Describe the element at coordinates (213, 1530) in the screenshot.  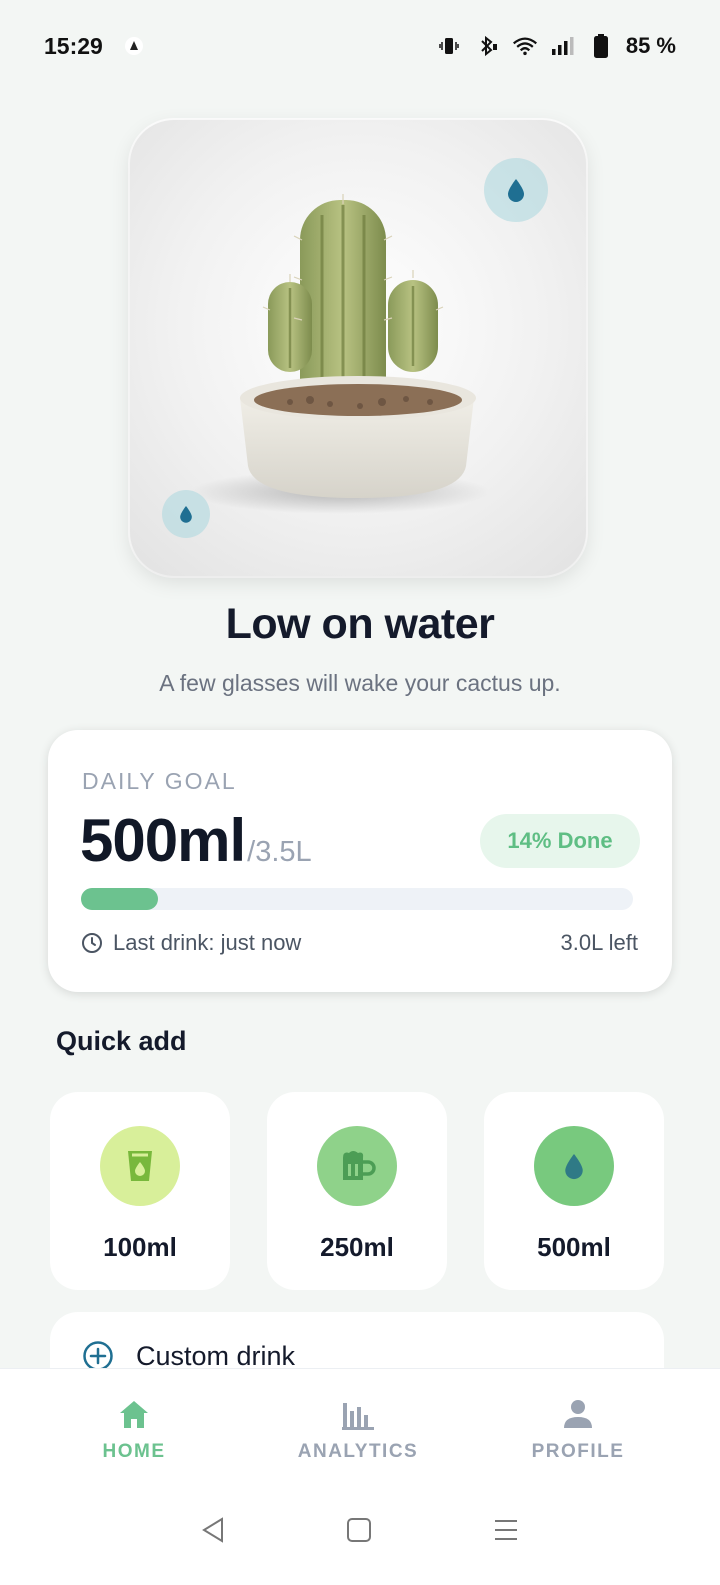
I see `back-icon` at that location.